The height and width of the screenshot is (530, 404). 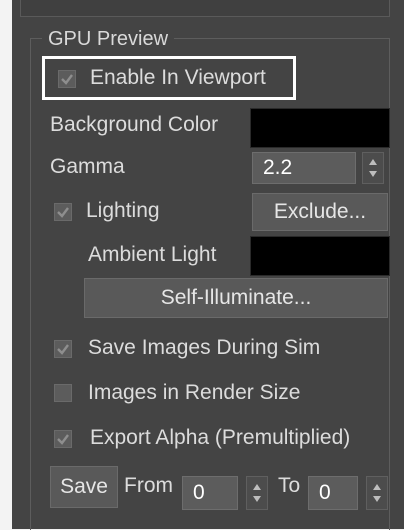 What do you see at coordinates (320, 128) in the screenshot?
I see `background-color-swatch` at bounding box center [320, 128].